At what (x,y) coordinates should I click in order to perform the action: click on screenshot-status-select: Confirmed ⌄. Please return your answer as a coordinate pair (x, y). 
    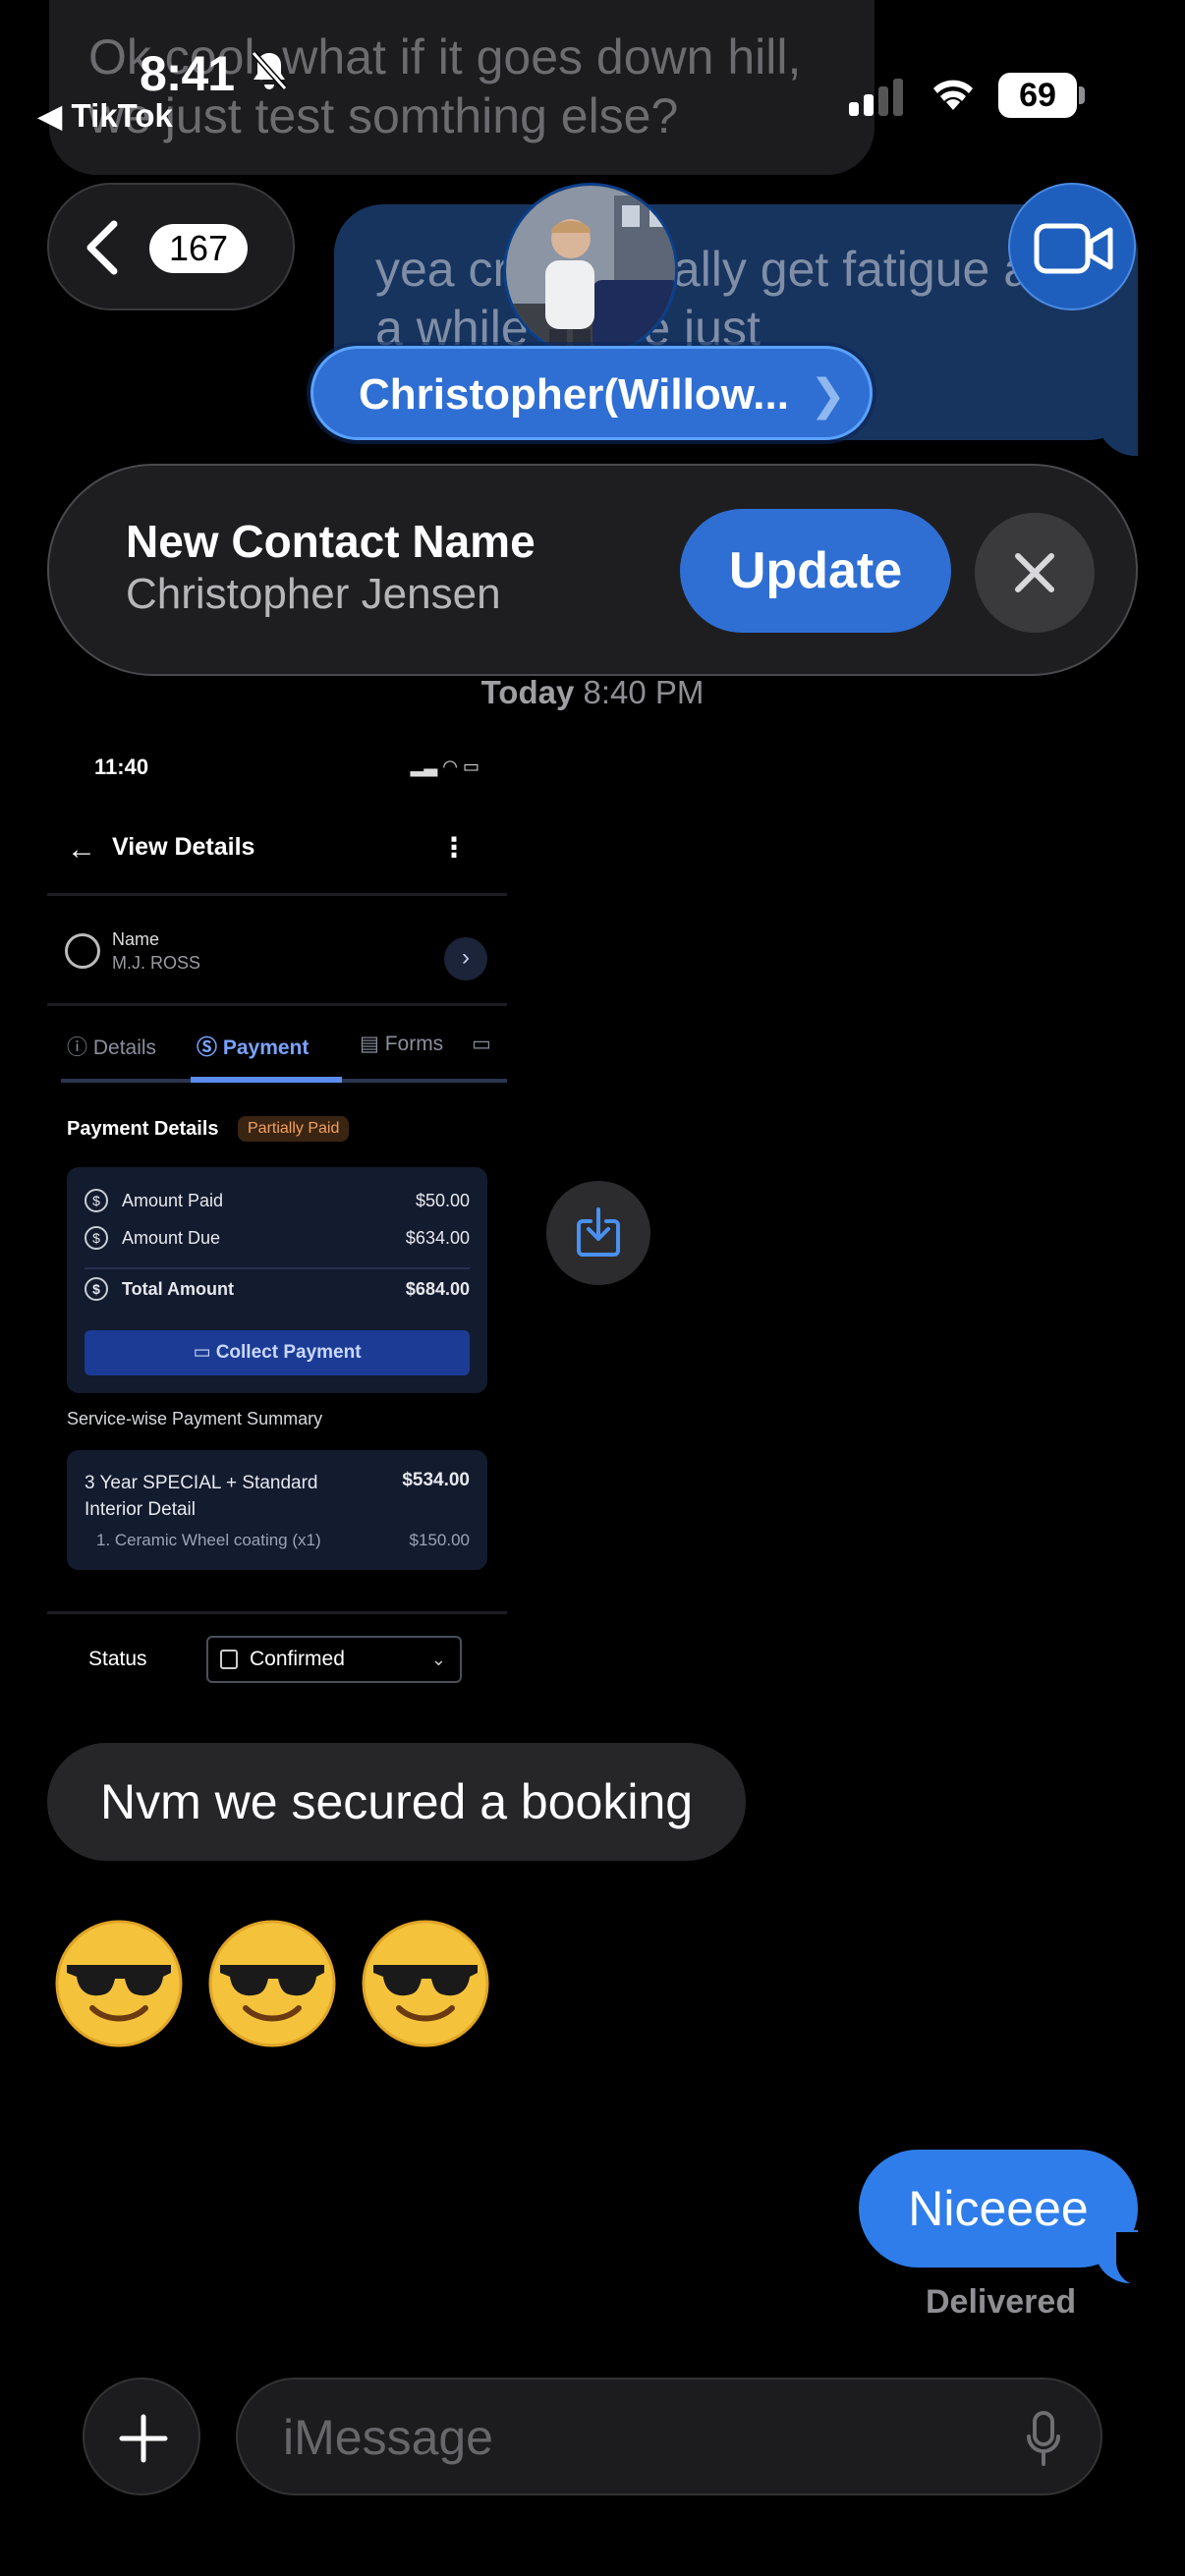
    Looking at the image, I should click on (334, 1659).